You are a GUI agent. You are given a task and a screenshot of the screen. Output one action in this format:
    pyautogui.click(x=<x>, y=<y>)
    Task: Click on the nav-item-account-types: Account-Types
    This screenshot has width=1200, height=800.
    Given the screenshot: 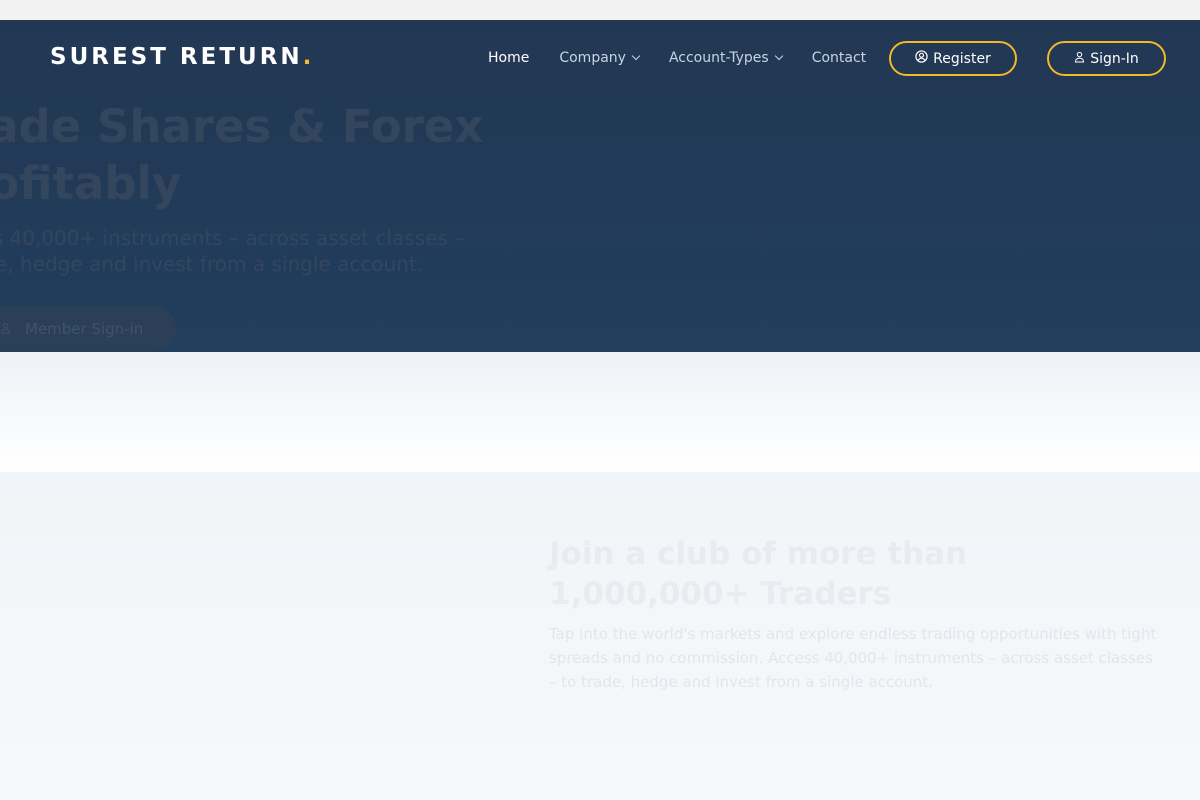 What is the action you would take?
    pyautogui.click(x=725, y=58)
    